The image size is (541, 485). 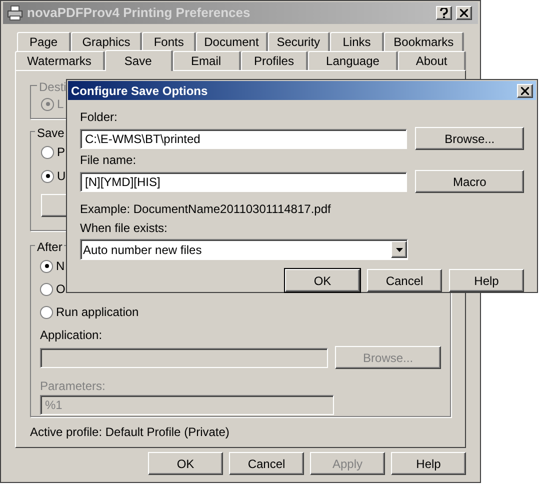 What do you see at coordinates (60, 104) in the screenshot?
I see `radio-label: L` at bounding box center [60, 104].